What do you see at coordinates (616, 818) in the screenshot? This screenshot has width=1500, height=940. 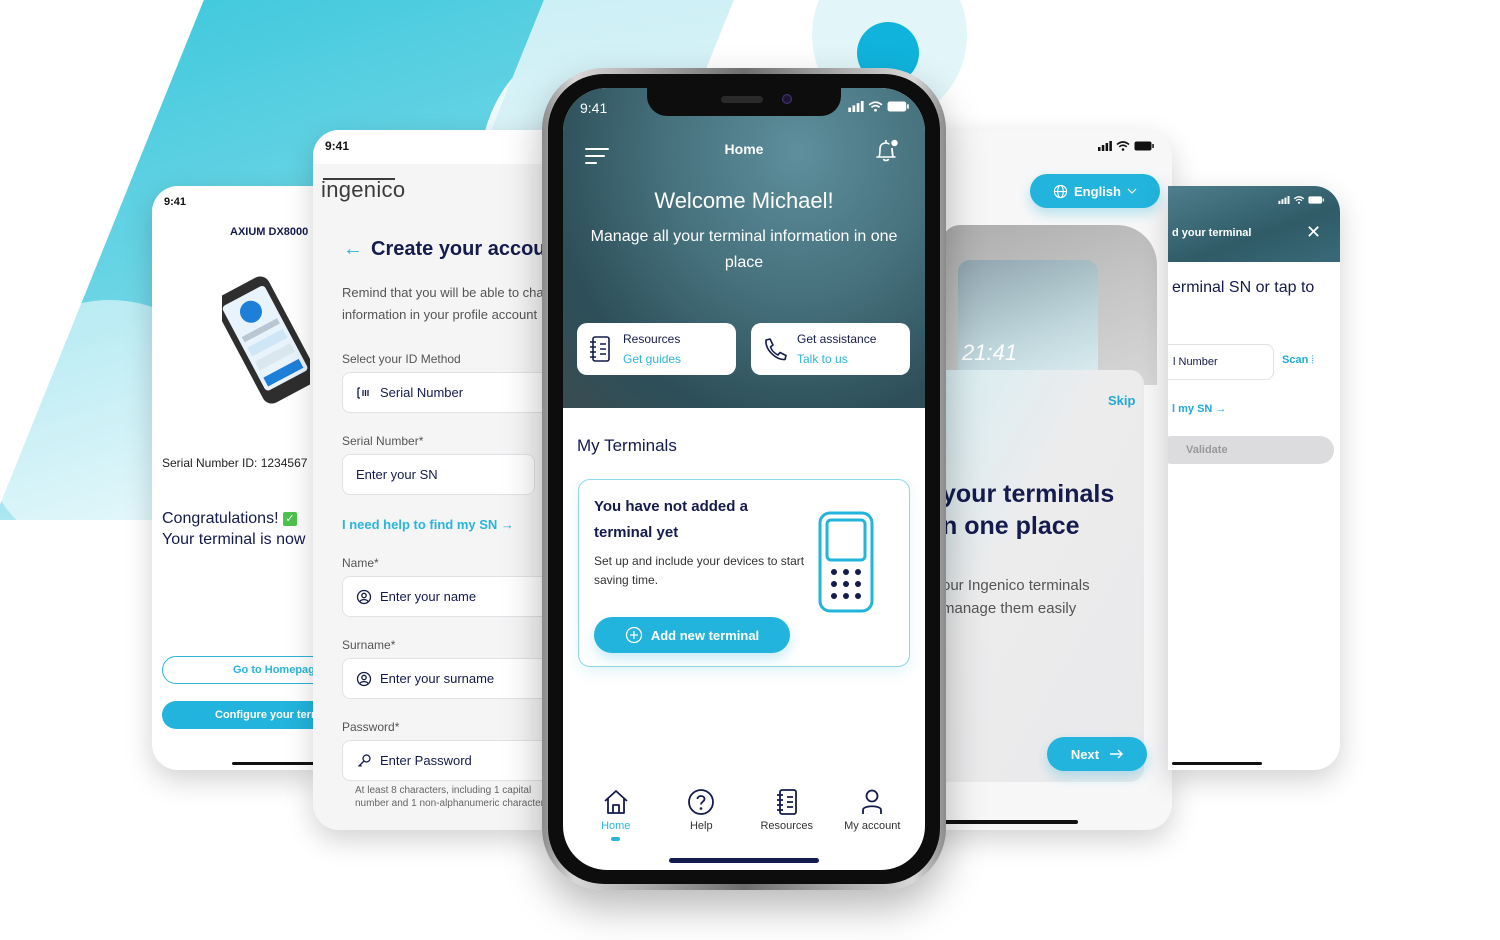 I see `tab-home: Home` at bounding box center [616, 818].